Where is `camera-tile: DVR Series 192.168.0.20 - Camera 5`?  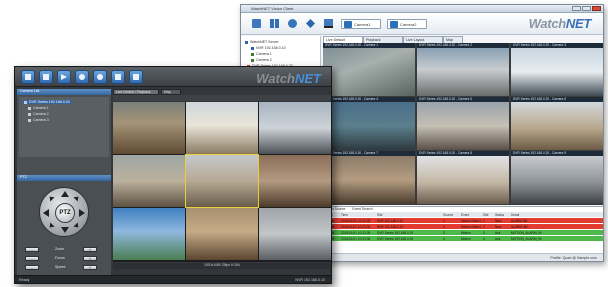
camera-tile: DVR Series 192.168.0.20 - Camera 5 is located at coordinates (463, 123).